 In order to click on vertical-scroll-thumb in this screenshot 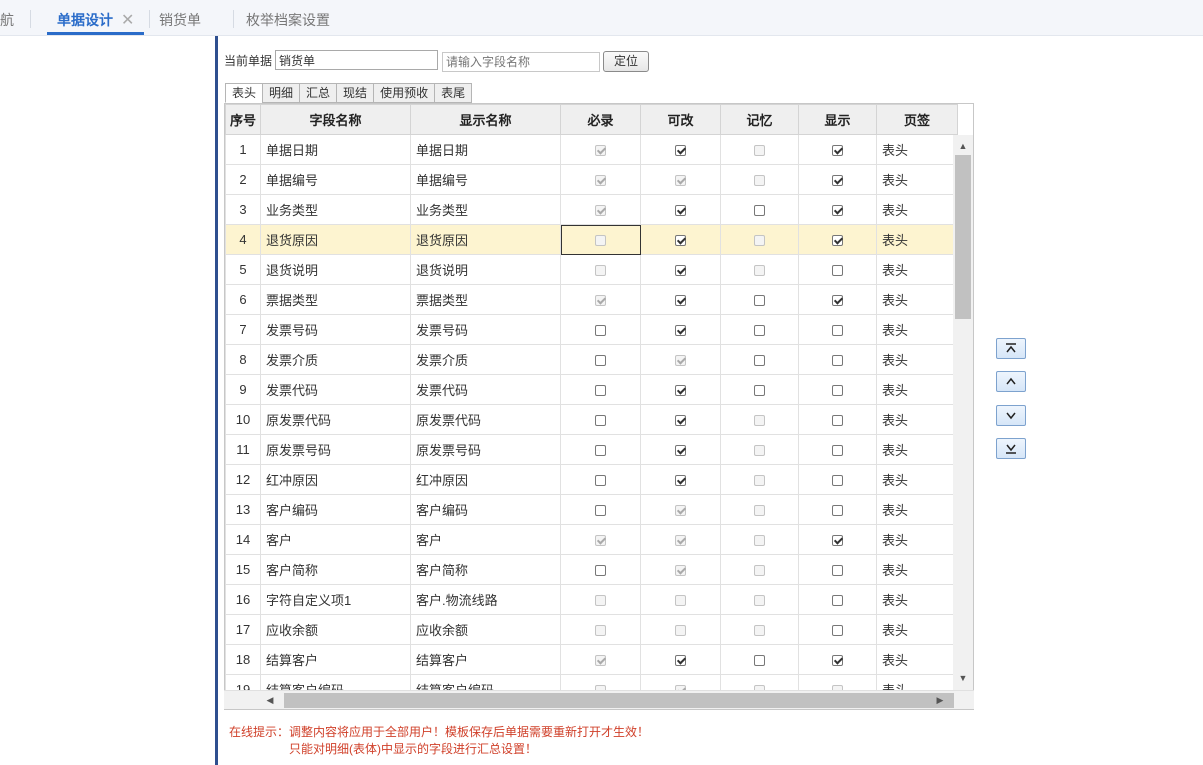, I will do `click(963, 237)`.